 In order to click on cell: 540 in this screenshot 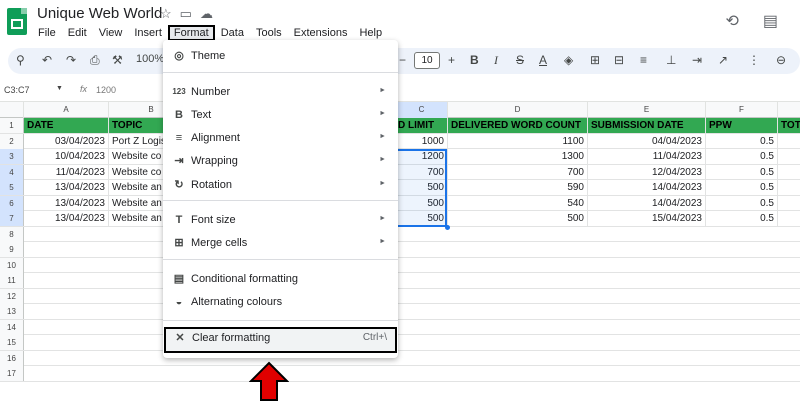, I will do `click(518, 203)`.